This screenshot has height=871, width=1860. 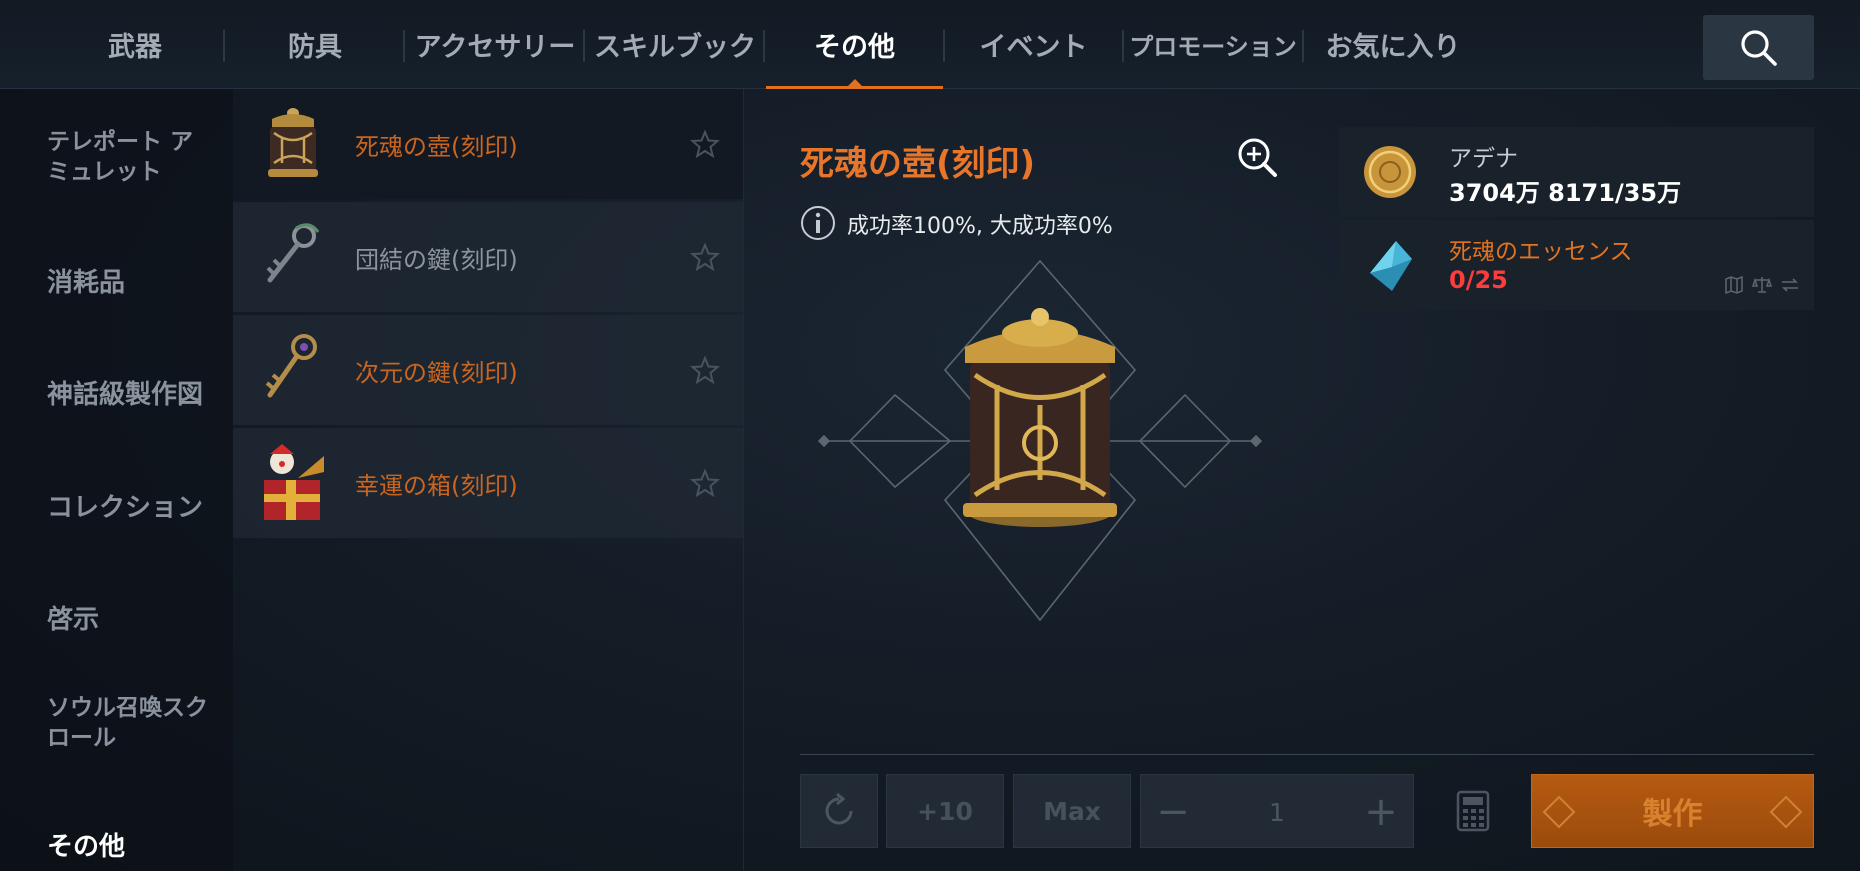 What do you see at coordinates (1473, 811) in the screenshot?
I see `calculator-icon` at bounding box center [1473, 811].